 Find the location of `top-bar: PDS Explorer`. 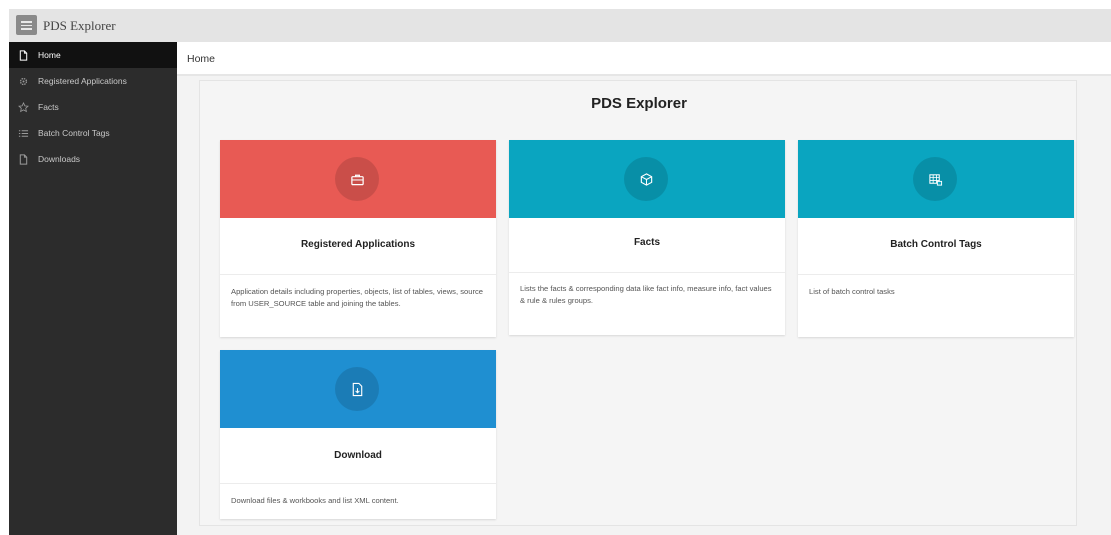

top-bar: PDS Explorer is located at coordinates (560, 25).